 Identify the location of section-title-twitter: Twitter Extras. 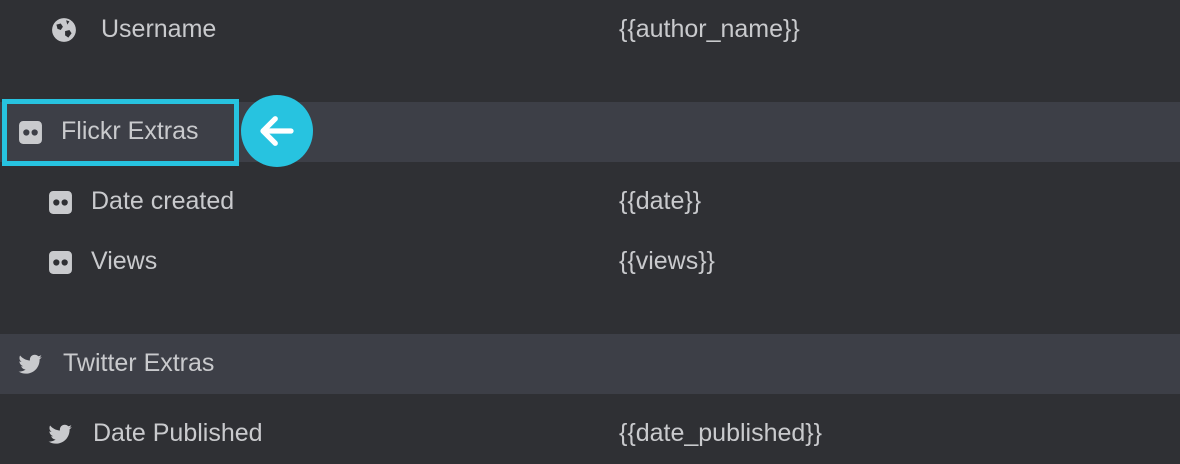
(139, 363).